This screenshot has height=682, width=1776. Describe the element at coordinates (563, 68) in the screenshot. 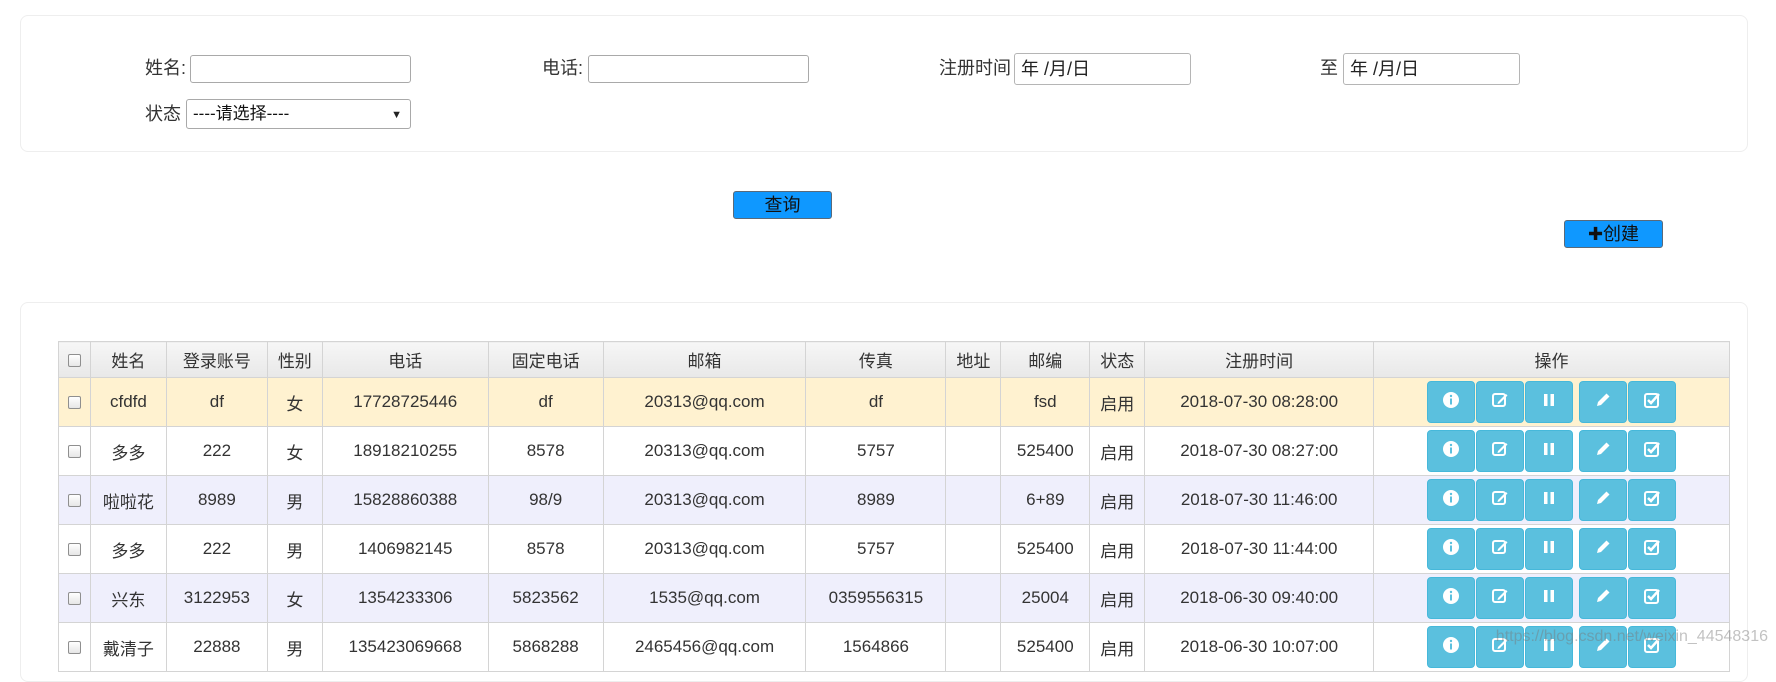

I see `phone-label: 电话:` at that location.